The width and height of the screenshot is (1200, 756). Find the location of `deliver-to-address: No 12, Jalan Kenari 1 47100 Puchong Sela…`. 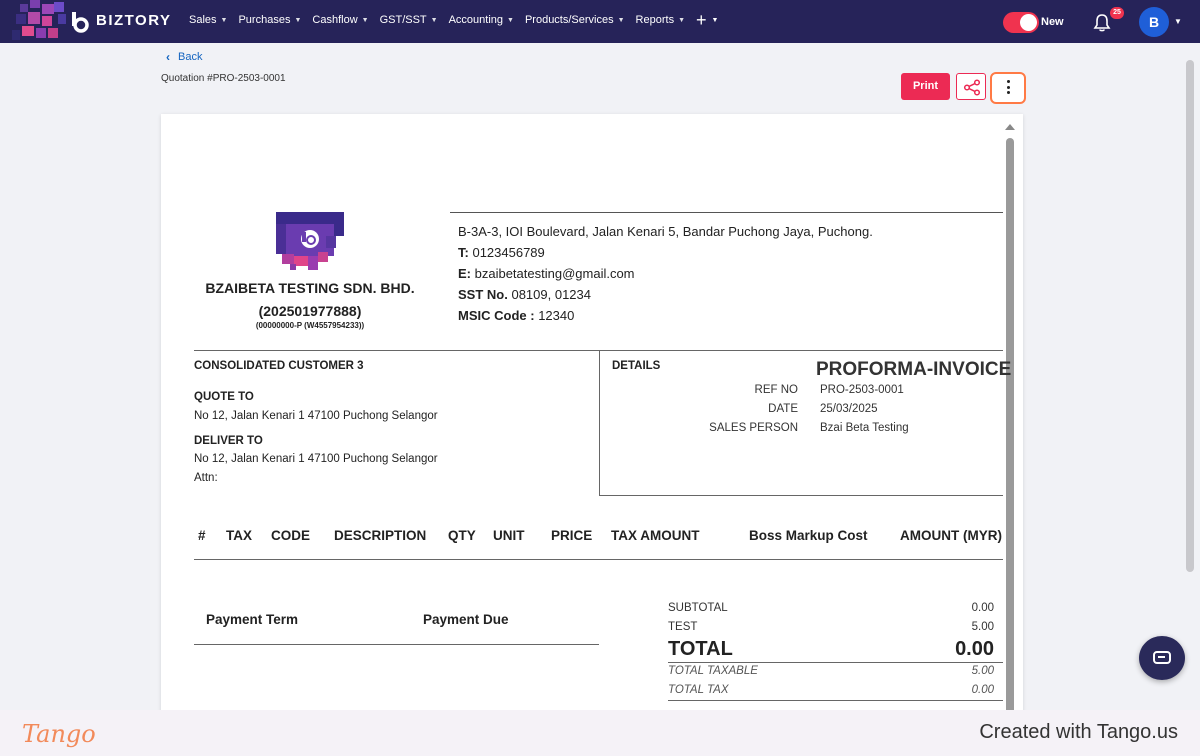

deliver-to-address: No 12, Jalan Kenari 1 47100 Puchong Sela… is located at coordinates (316, 459).